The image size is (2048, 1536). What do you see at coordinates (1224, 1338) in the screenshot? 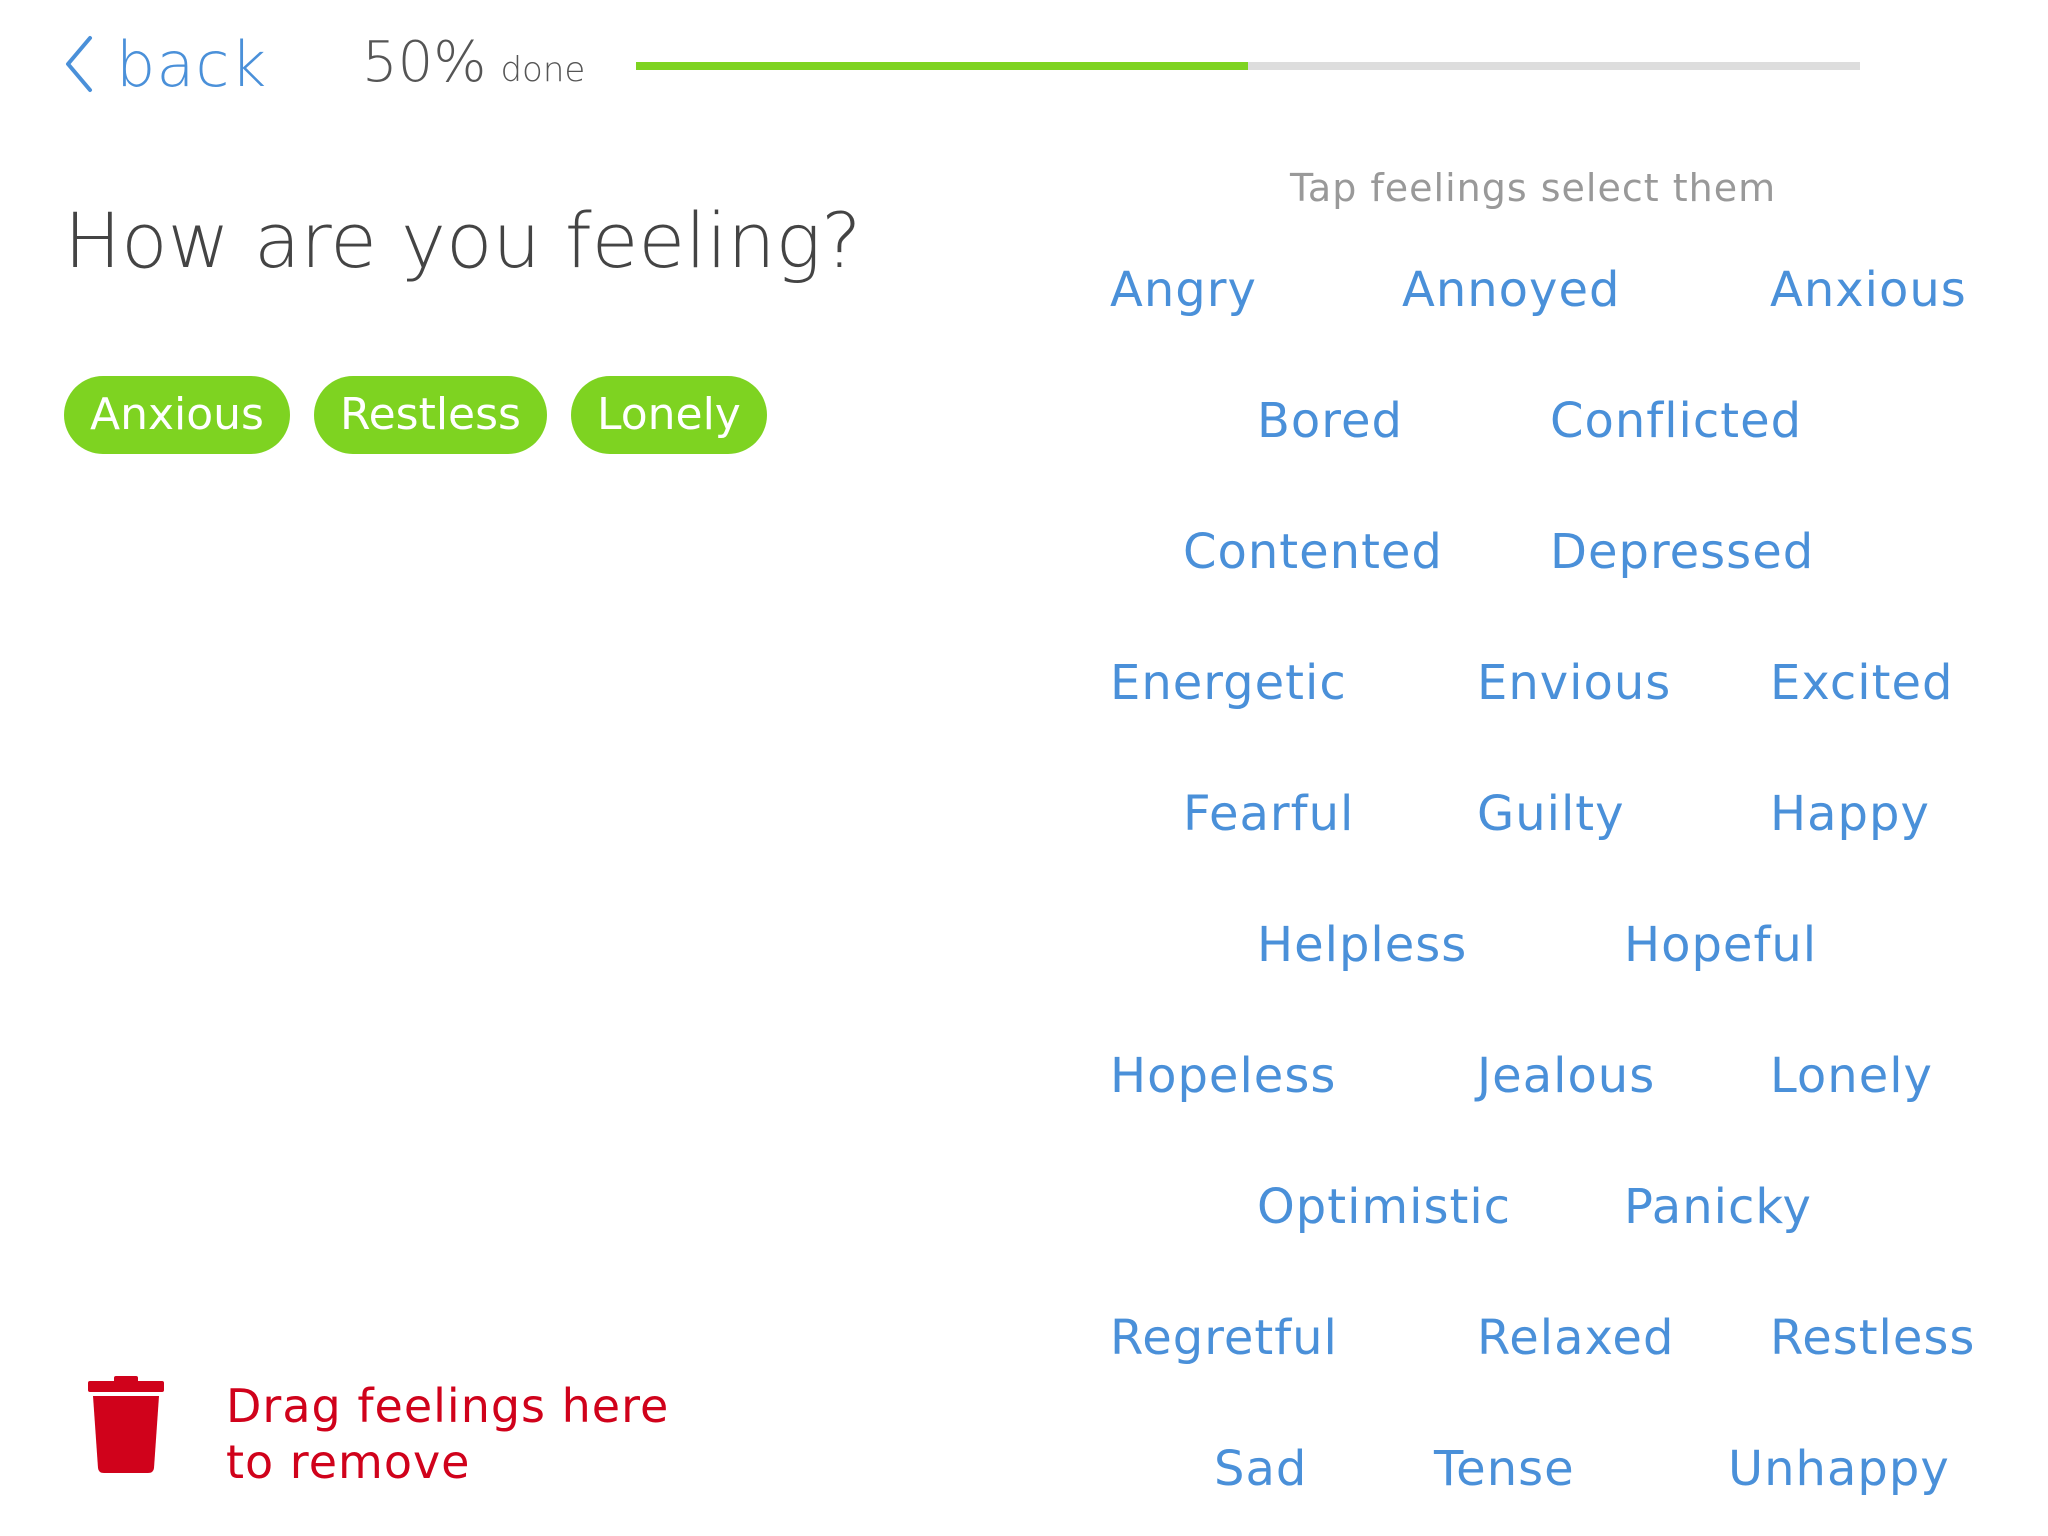
I see `feeling-option-regretful: Regretful` at bounding box center [1224, 1338].